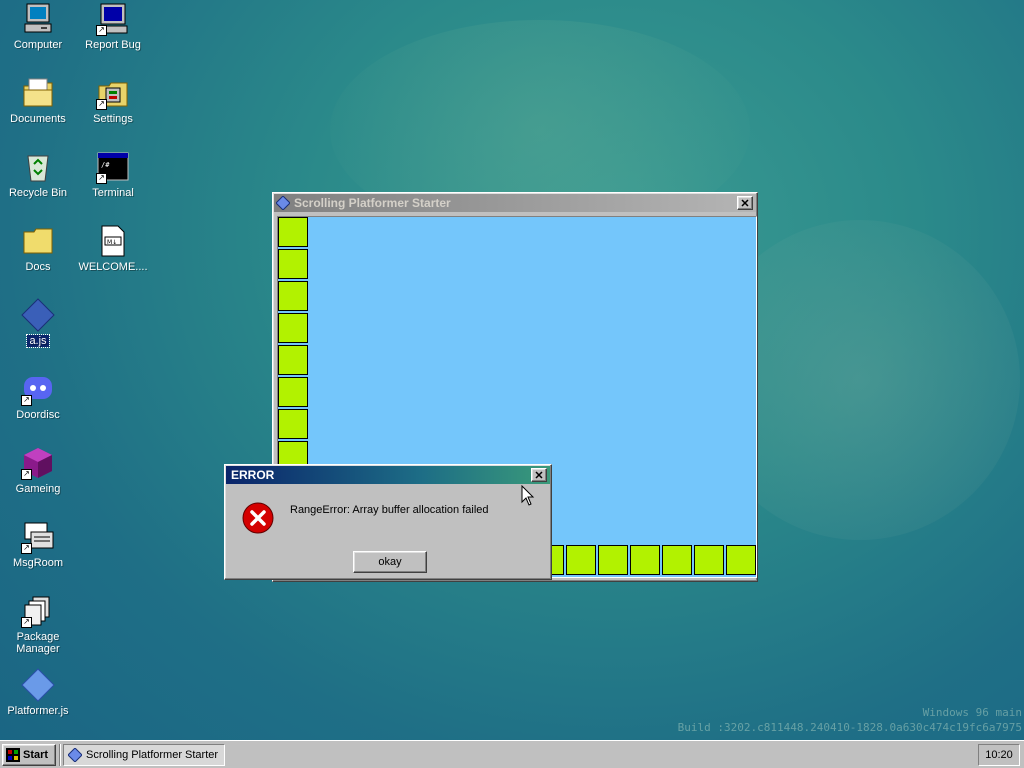 The height and width of the screenshot is (768, 1024). Describe the element at coordinates (38, 711) in the screenshot. I see `desktop-icon-label: Platformer.js` at that location.